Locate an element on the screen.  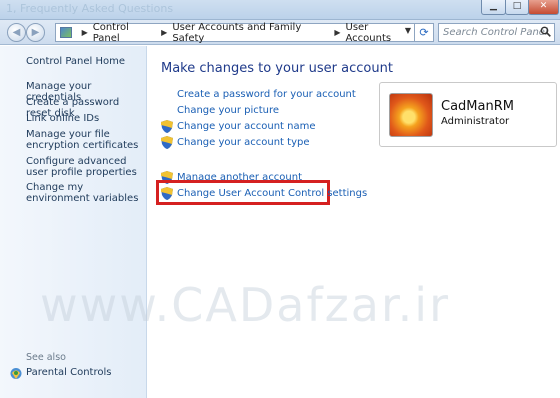
back-button: ◀ is located at coordinates (16, 32).